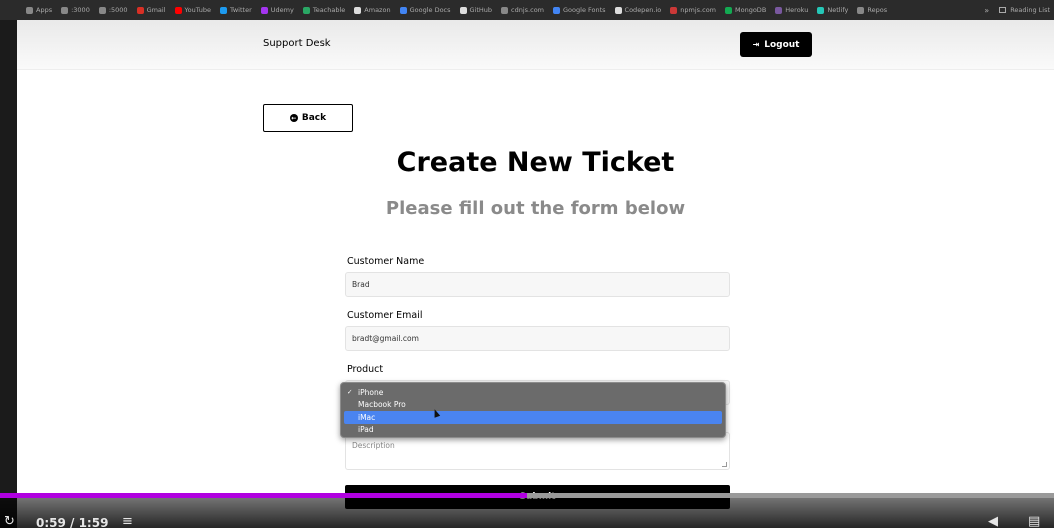  I want to click on bookmark-5000: :5000, so click(113, 10).